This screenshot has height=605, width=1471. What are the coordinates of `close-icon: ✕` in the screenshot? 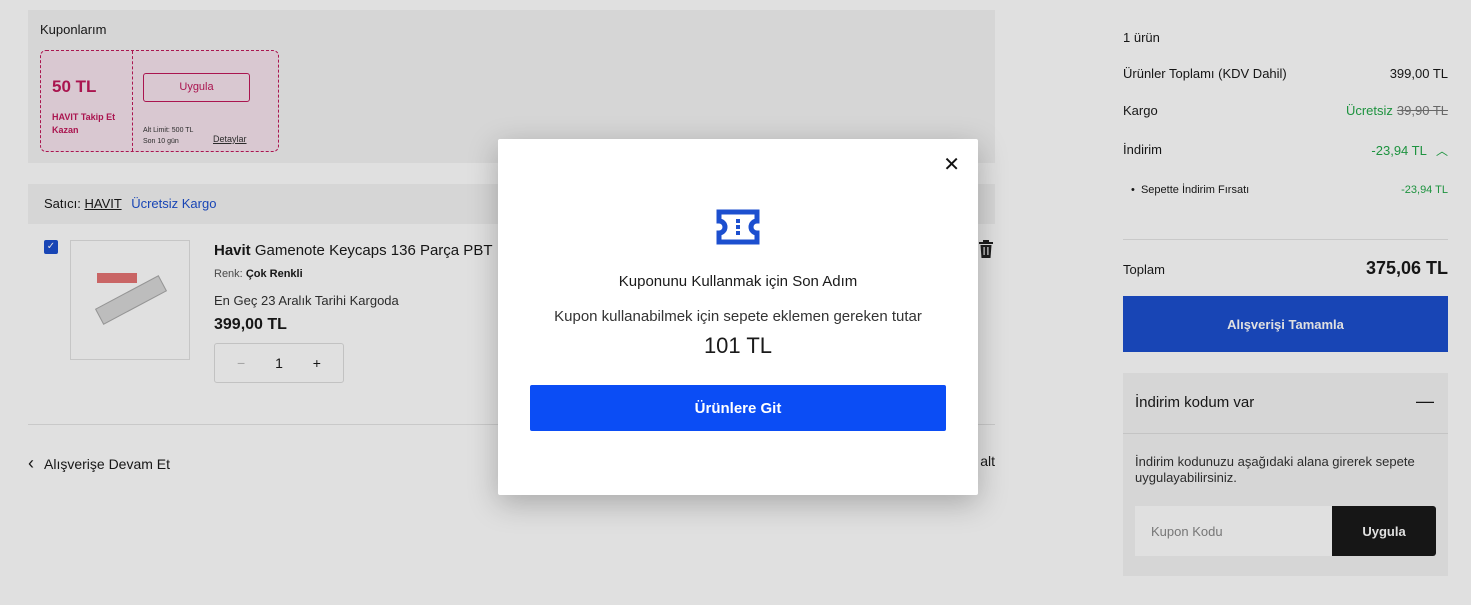 It's located at (951, 165).